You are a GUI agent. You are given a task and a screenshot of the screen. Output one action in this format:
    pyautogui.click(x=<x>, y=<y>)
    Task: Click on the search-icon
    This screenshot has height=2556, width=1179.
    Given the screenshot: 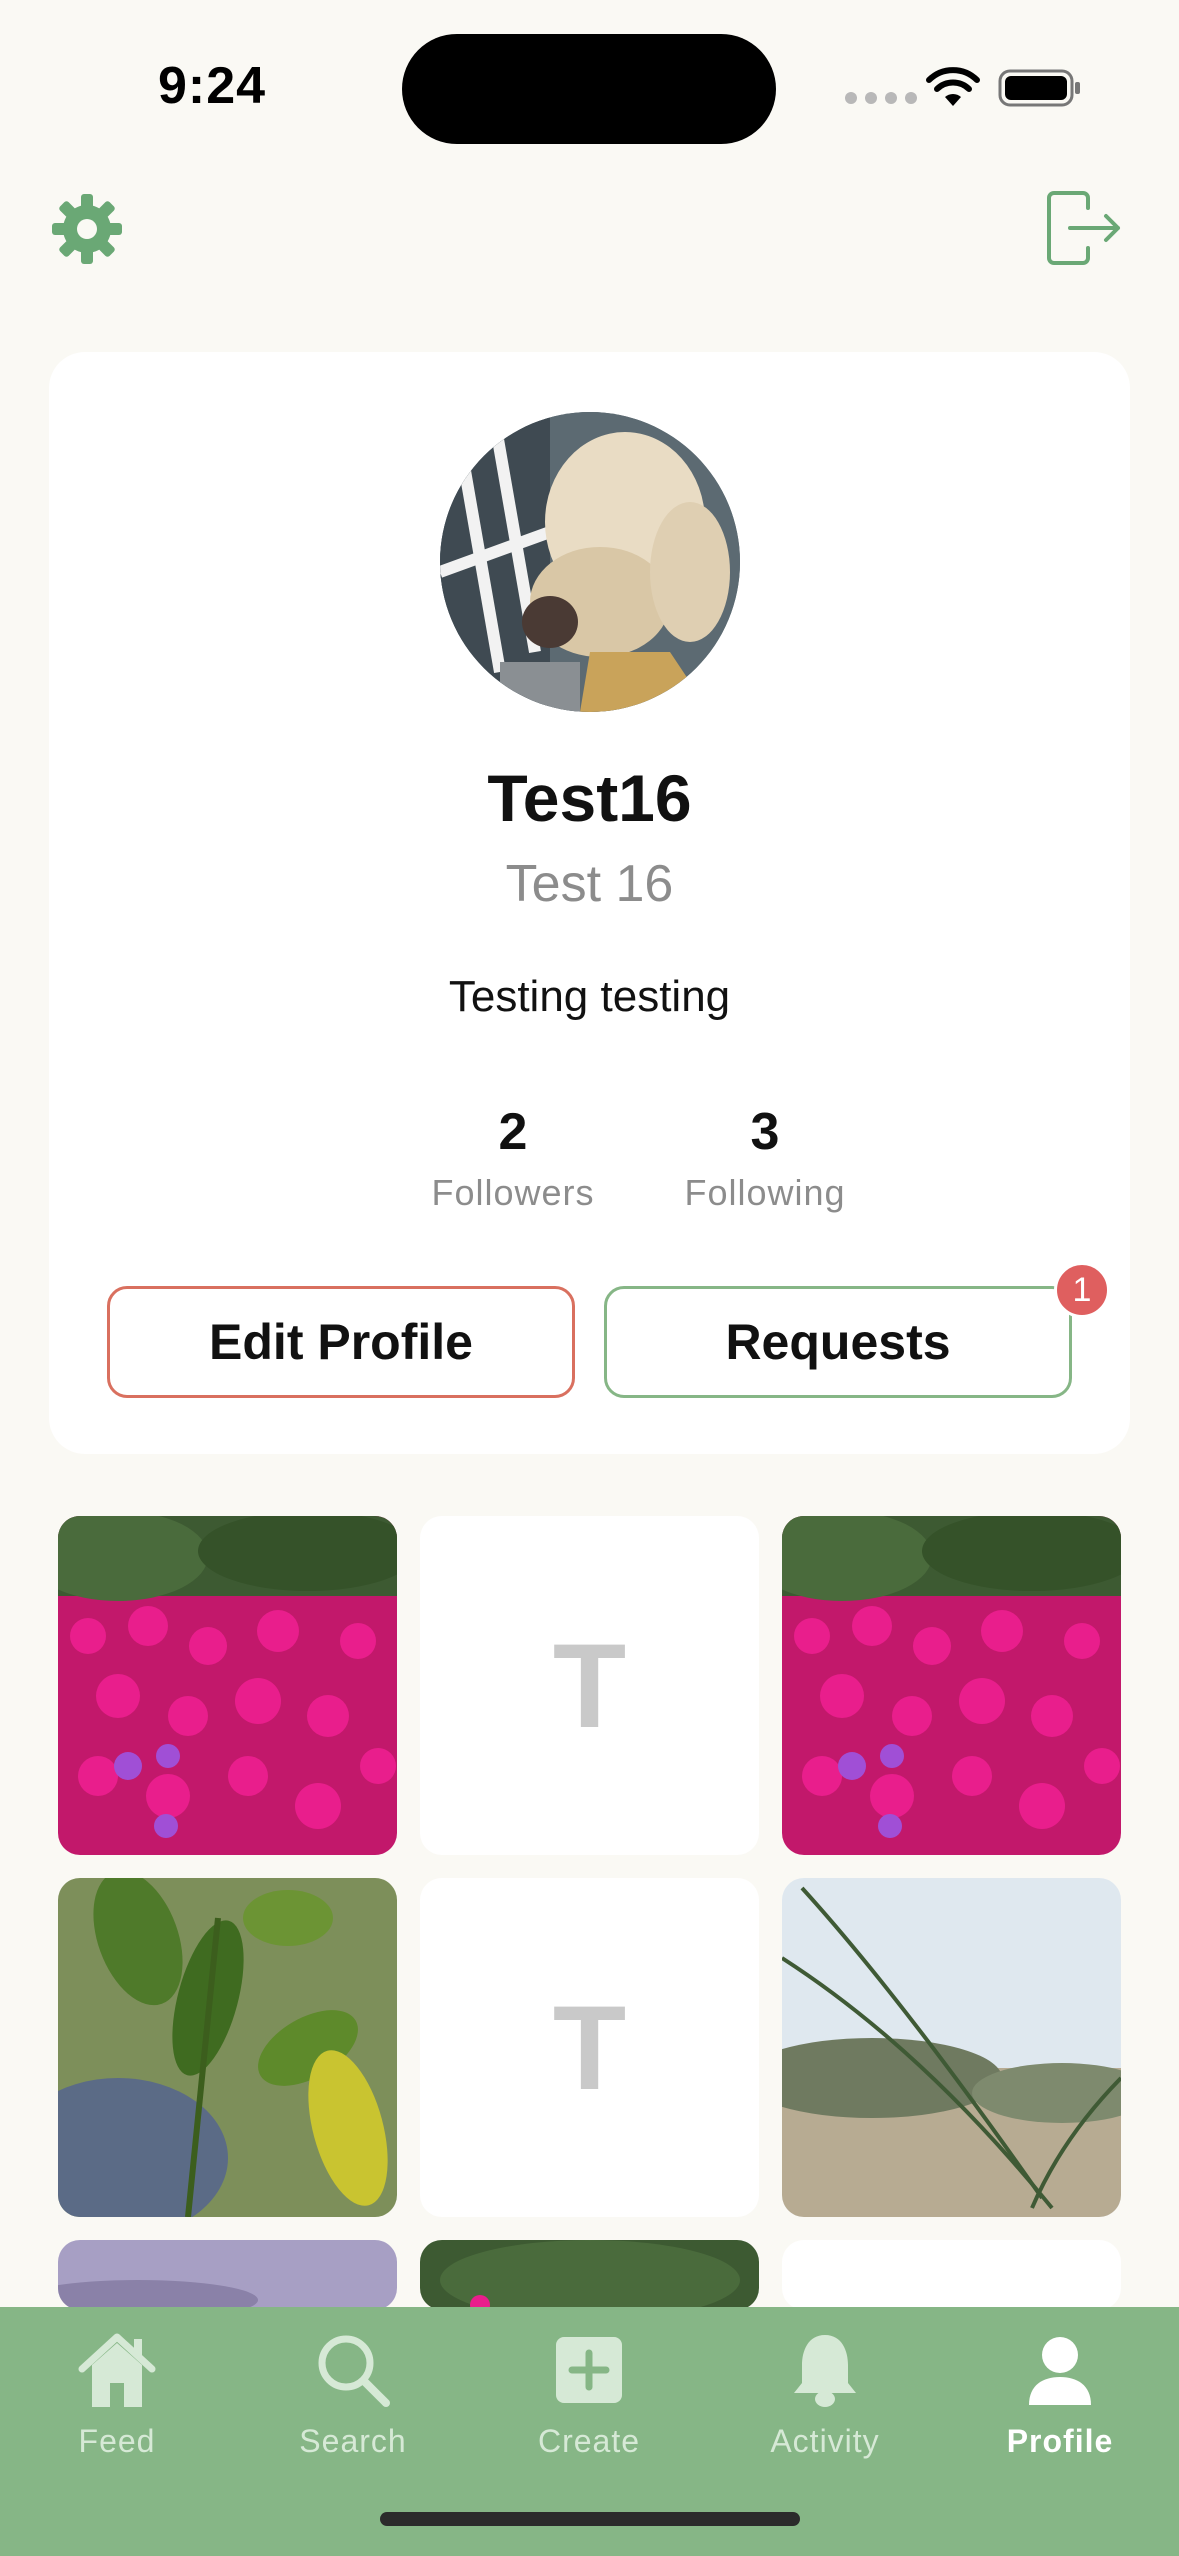 What is the action you would take?
    pyautogui.click(x=354, y=2371)
    